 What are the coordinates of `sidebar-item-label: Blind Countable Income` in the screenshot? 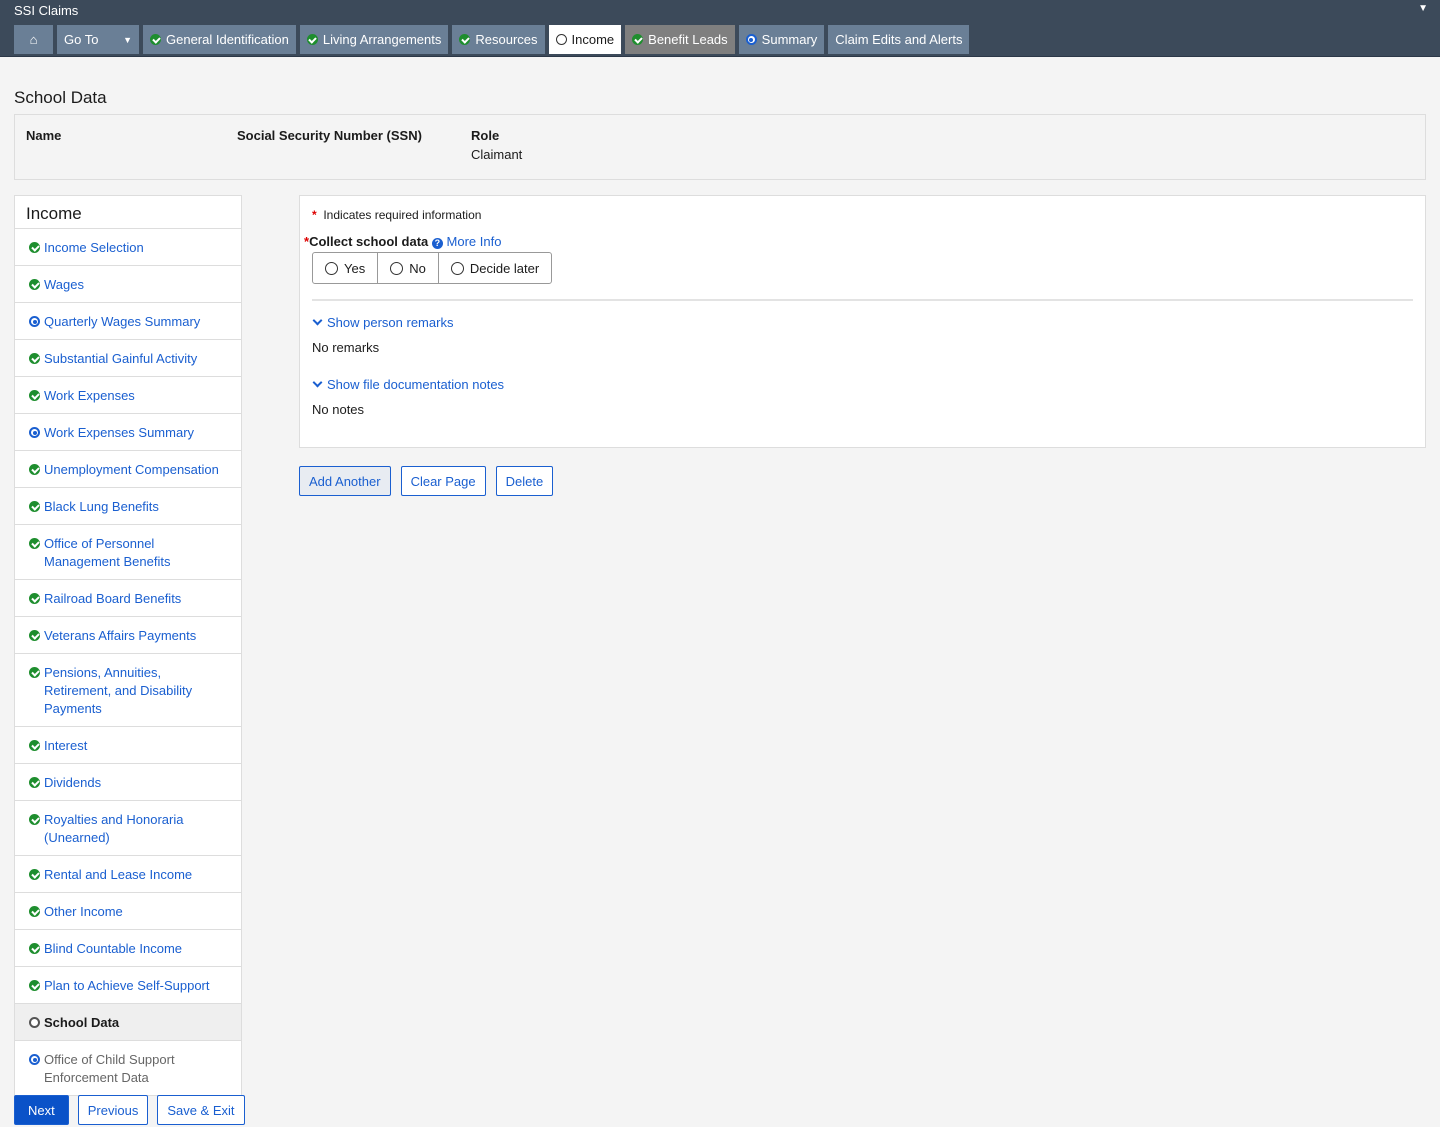 It's located at (113, 948).